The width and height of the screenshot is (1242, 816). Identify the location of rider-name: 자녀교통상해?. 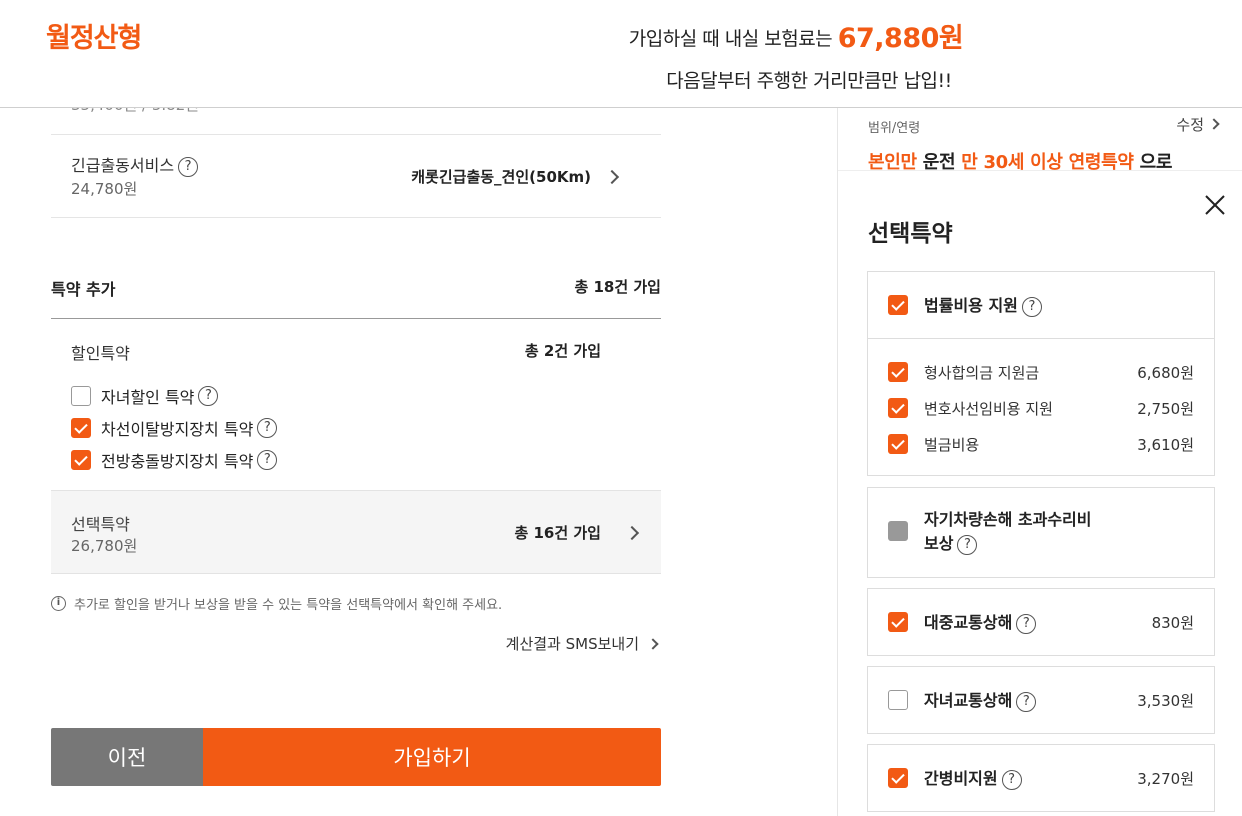
(980, 699).